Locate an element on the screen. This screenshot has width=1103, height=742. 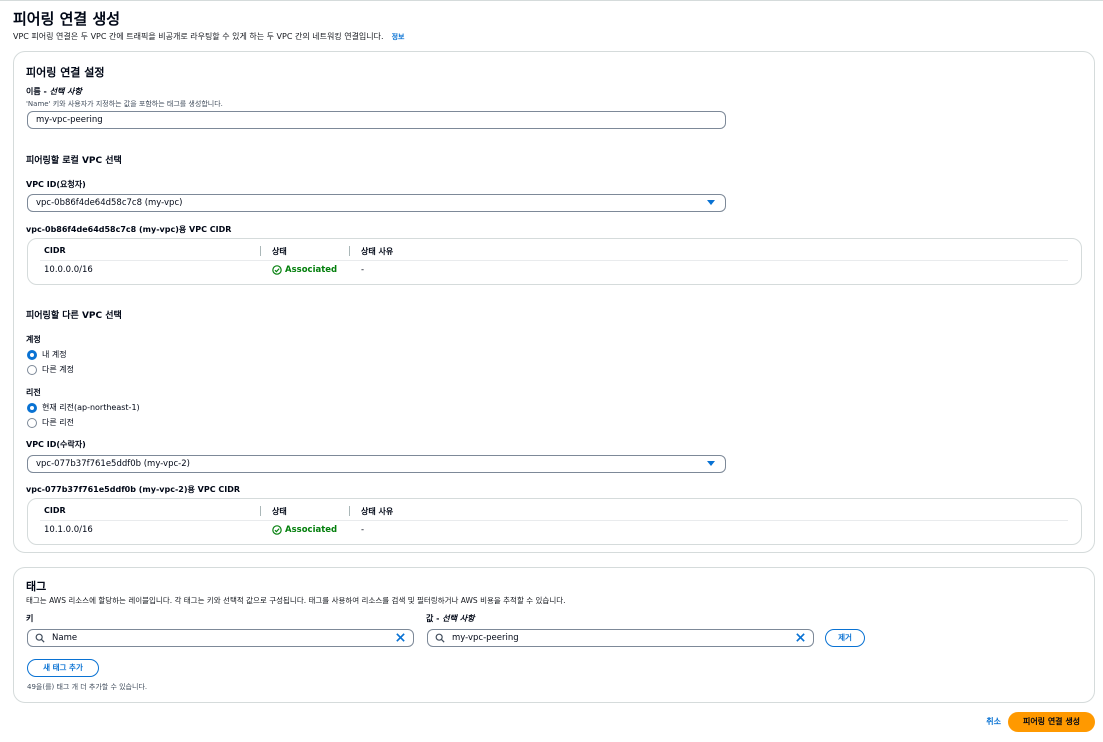
radio-other-account: 다른 계정 is located at coordinates (50, 369).